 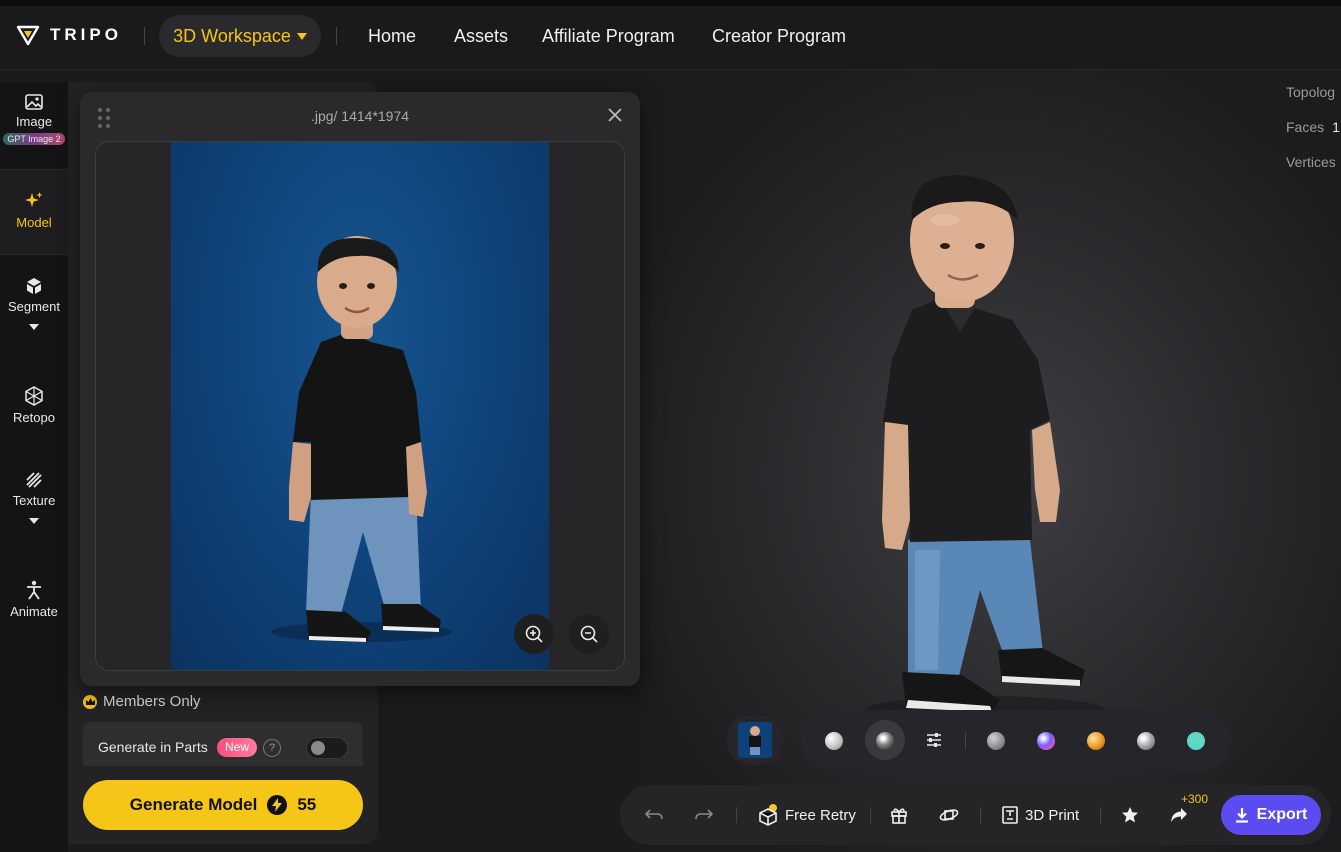 What do you see at coordinates (34, 611) in the screenshot?
I see `rail-item-animate-label: Animate` at bounding box center [34, 611].